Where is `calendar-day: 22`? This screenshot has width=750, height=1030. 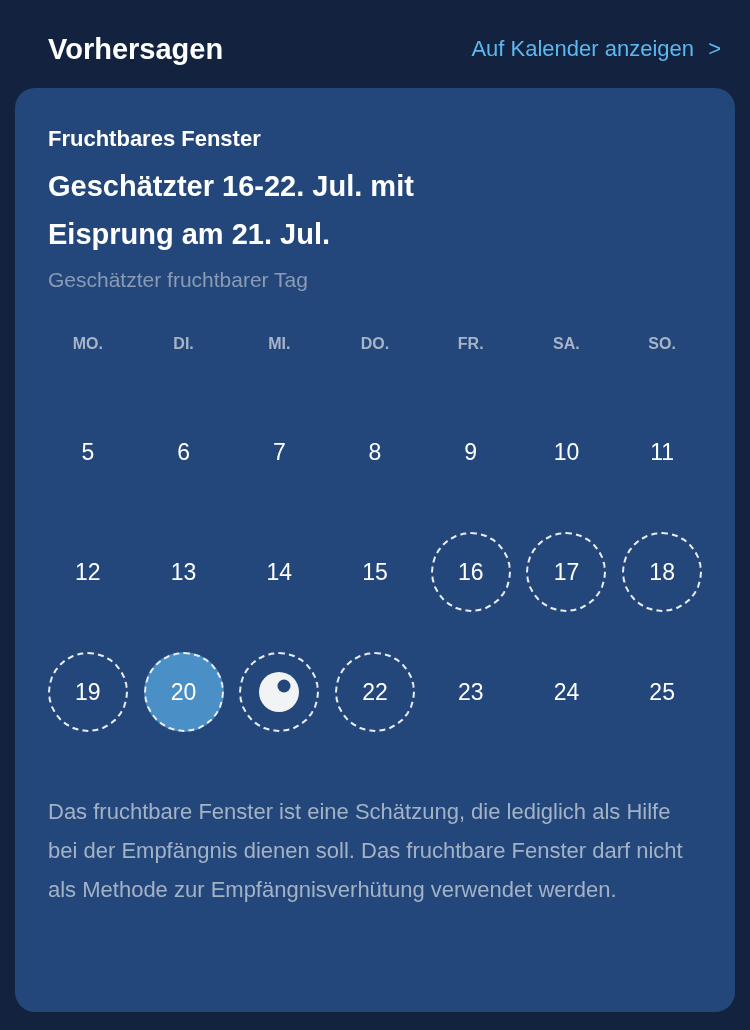 calendar-day: 22 is located at coordinates (375, 692).